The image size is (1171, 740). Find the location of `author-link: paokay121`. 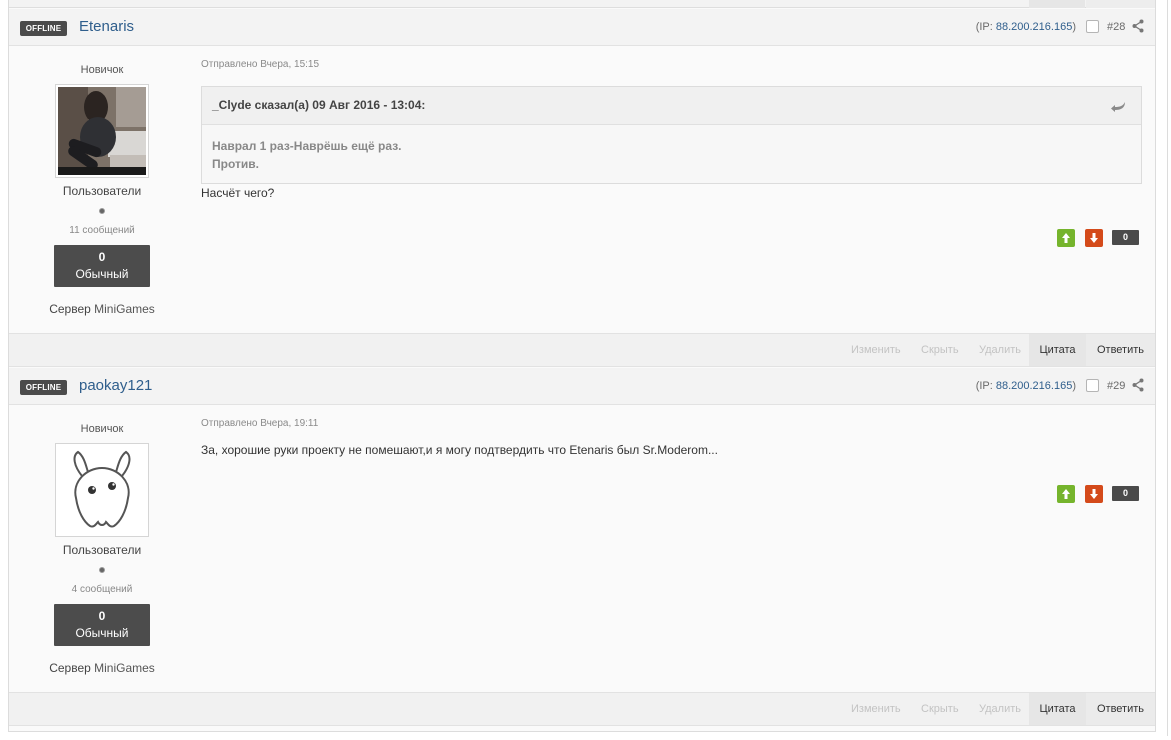

author-link: paokay121 is located at coordinates (115, 385).